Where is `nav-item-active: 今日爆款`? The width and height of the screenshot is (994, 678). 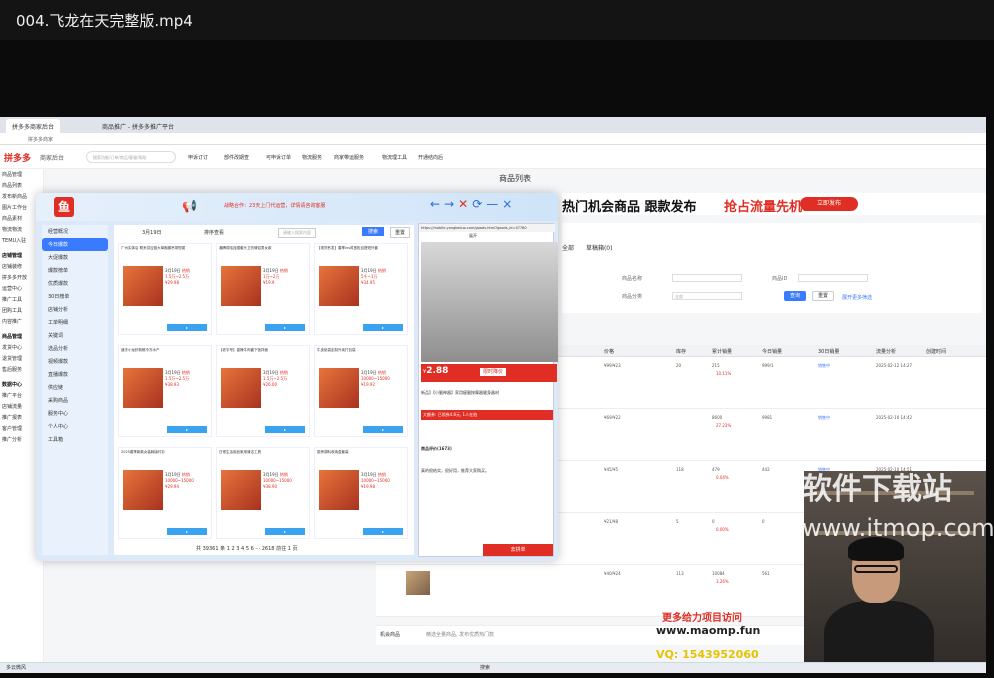 nav-item-active: 今日爆款 is located at coordinates (75, 244).